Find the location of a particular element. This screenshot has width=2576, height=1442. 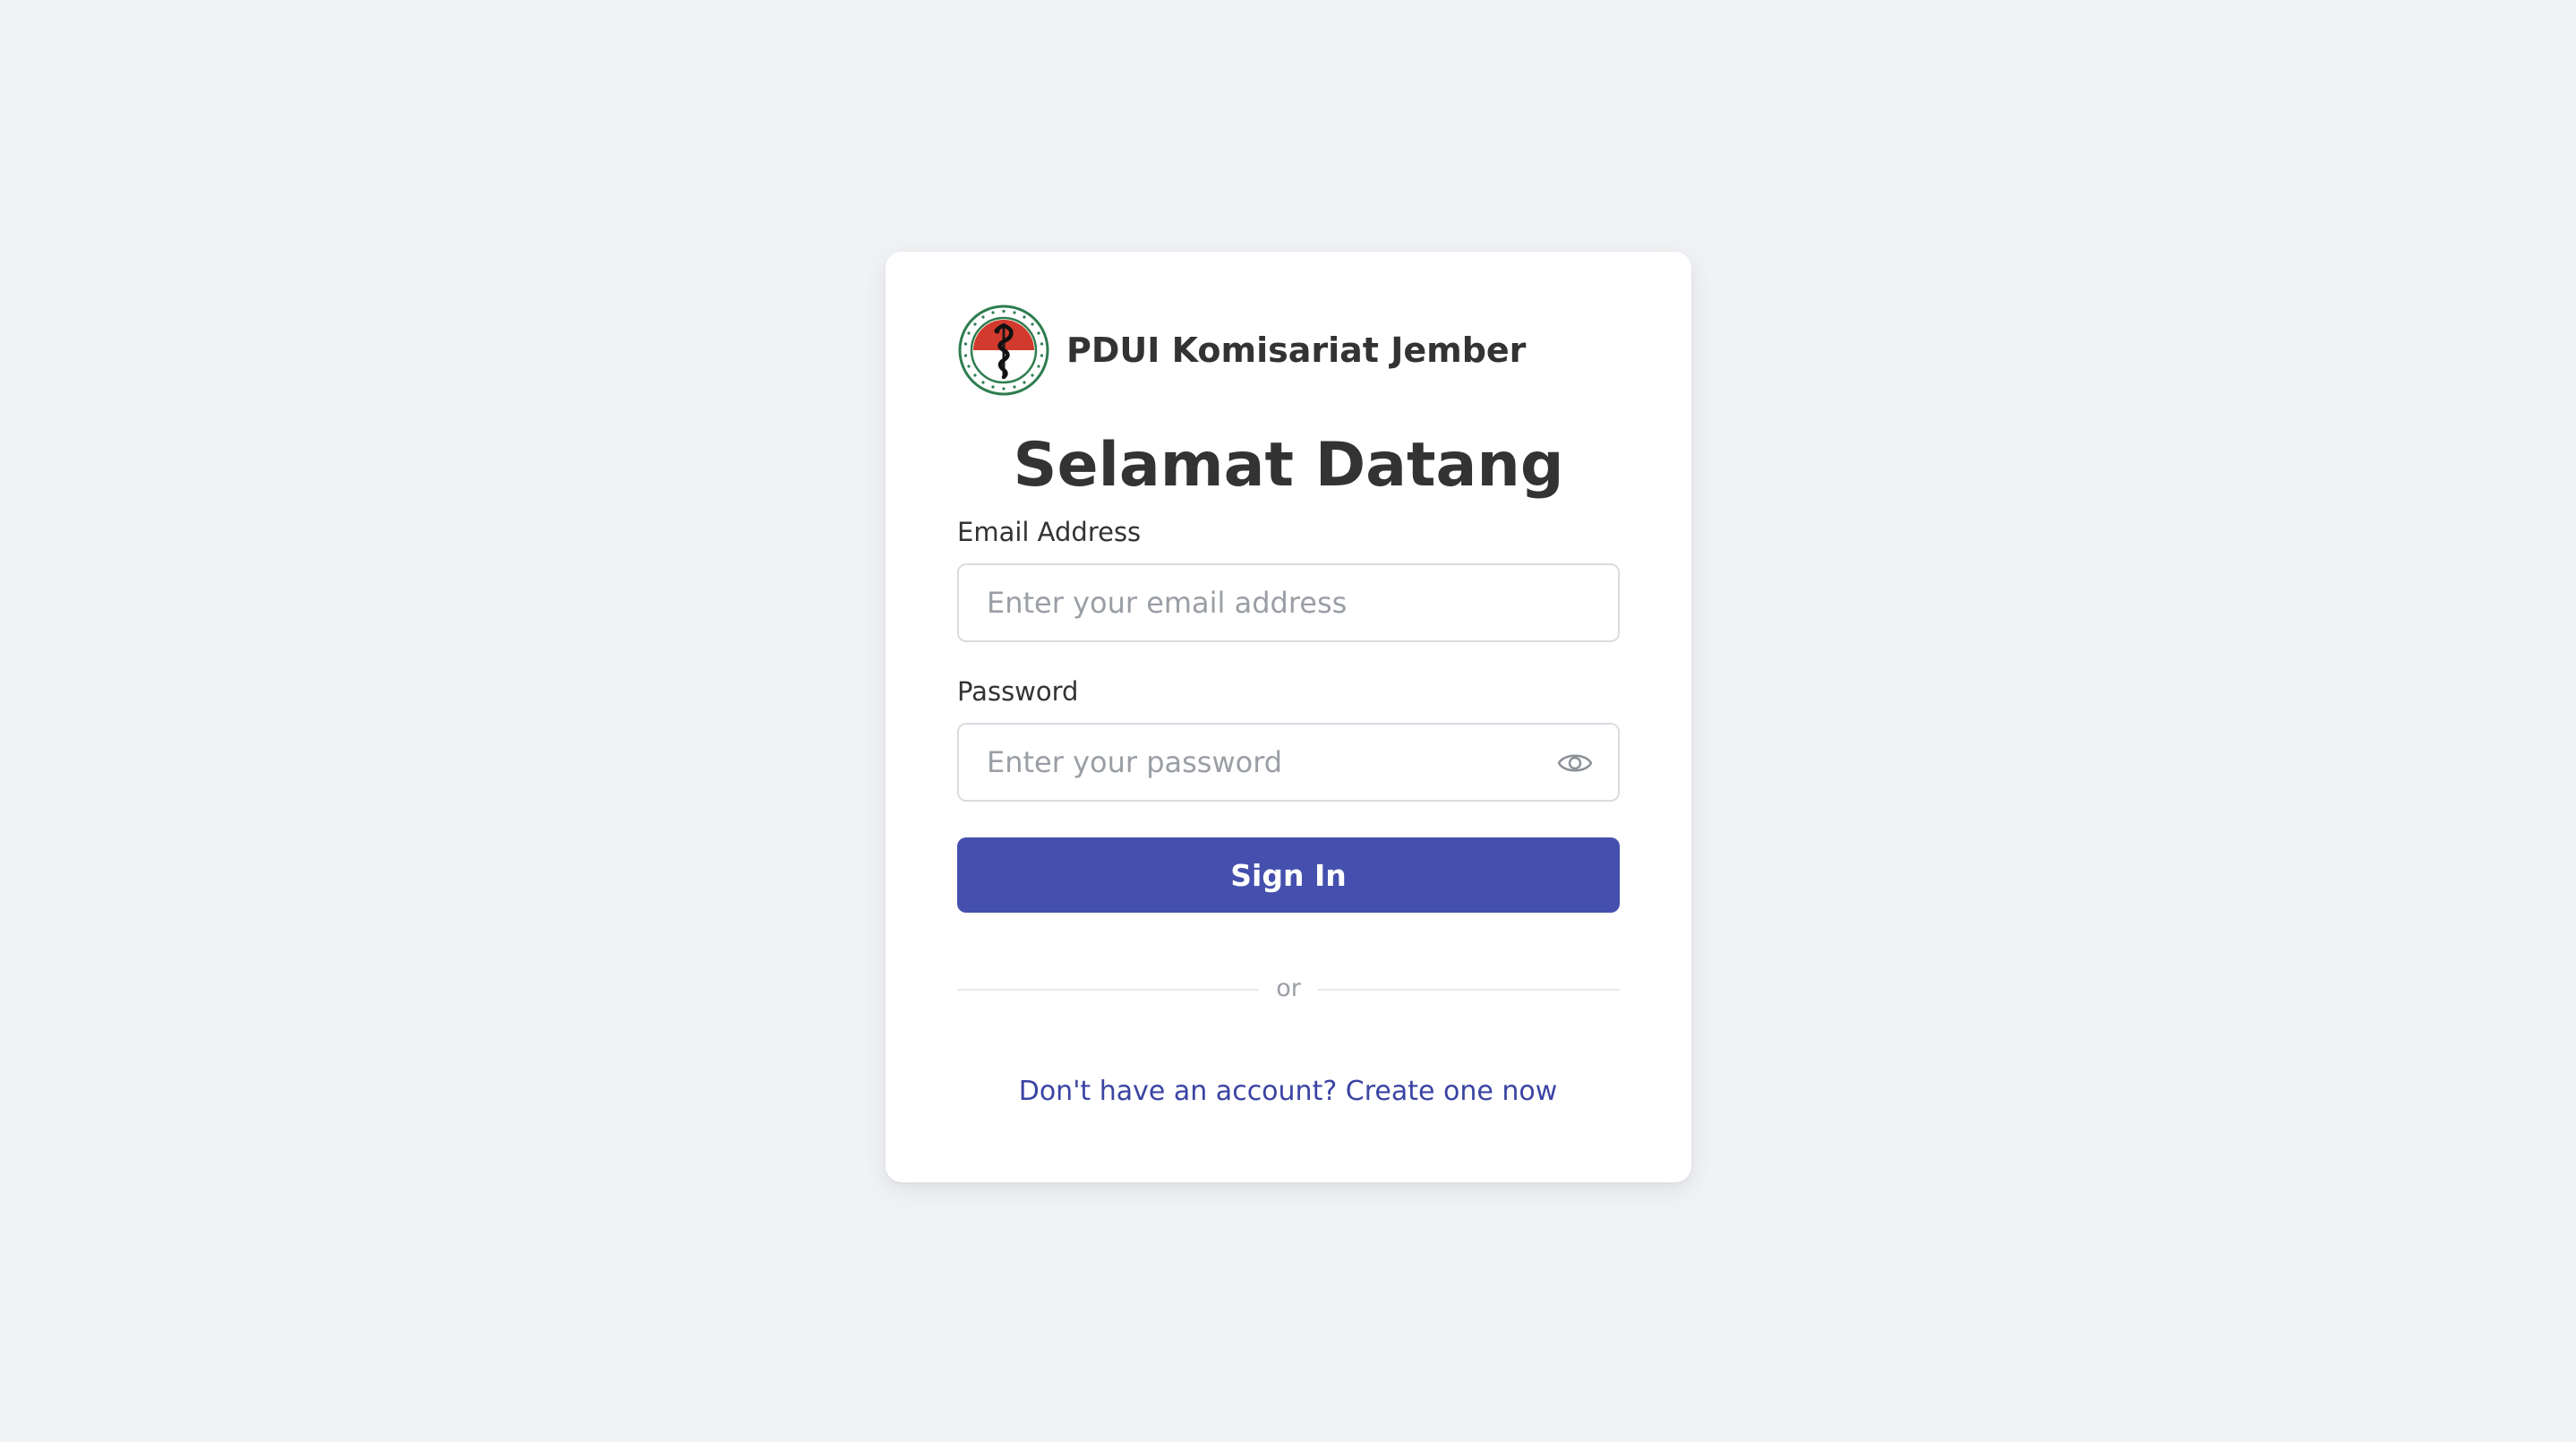

create-account-link: Don't have an account? Create one now is located at coordinates (1288, 1091).